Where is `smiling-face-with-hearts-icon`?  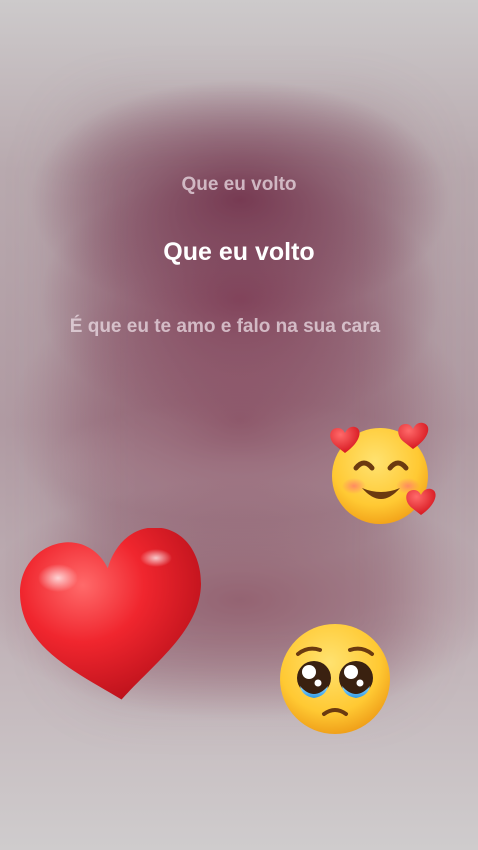 smiling-face-with-hearts-icon is located at coordinates (383, 473).